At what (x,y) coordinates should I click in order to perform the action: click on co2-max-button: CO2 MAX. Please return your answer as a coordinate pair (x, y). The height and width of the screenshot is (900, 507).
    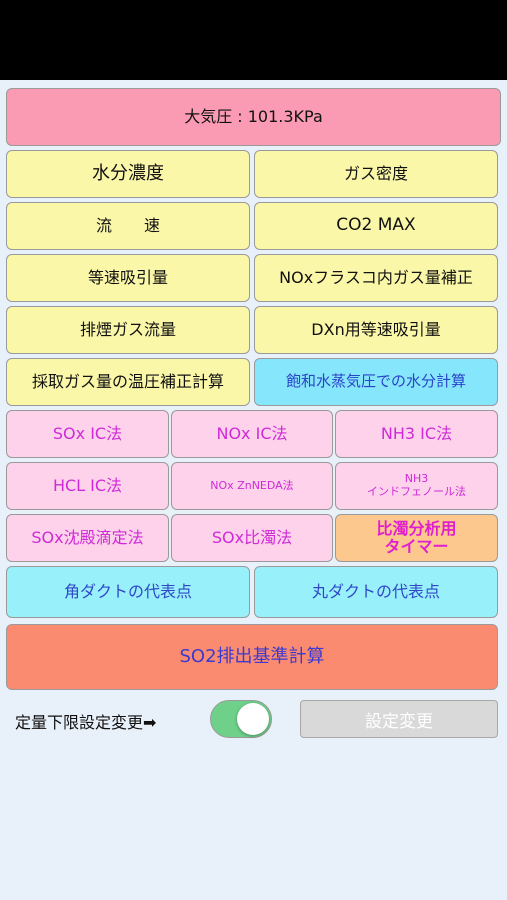
    Looking at the image, I should click on (376, 226).